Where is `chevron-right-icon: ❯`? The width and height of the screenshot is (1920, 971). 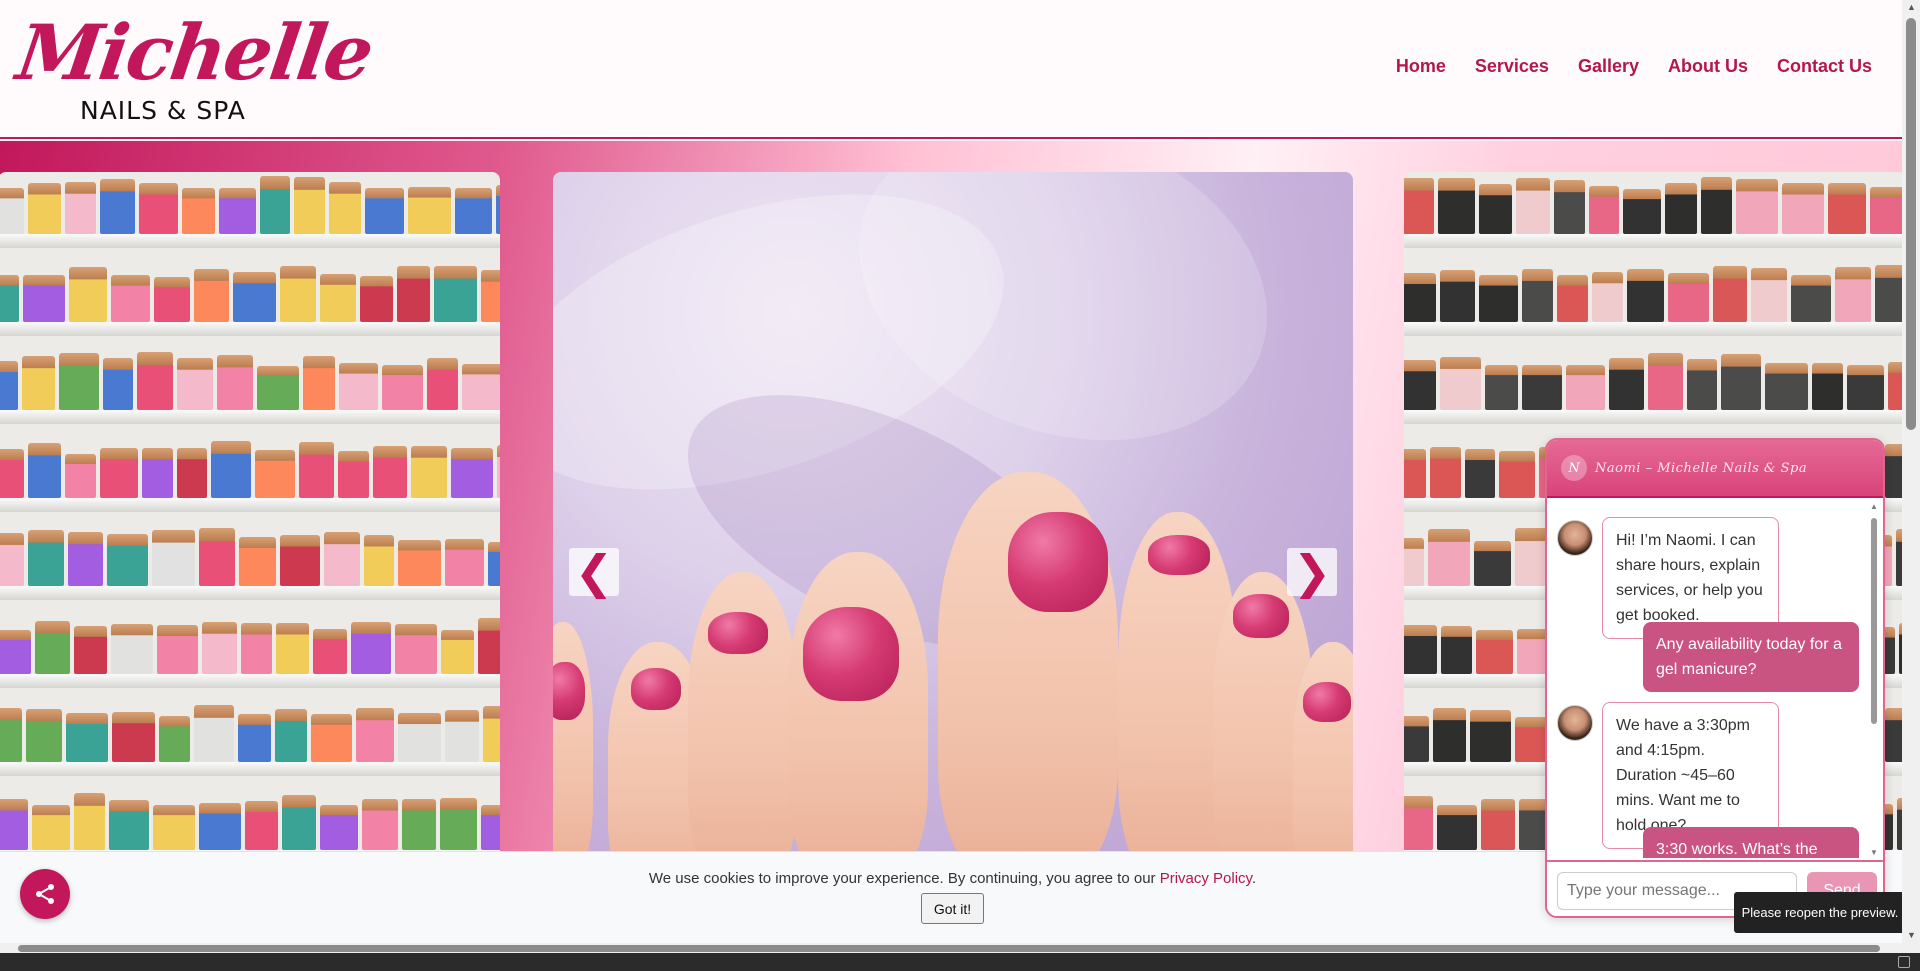
chevron-right-icon: ❯ is located at coordinates (1312, 572).